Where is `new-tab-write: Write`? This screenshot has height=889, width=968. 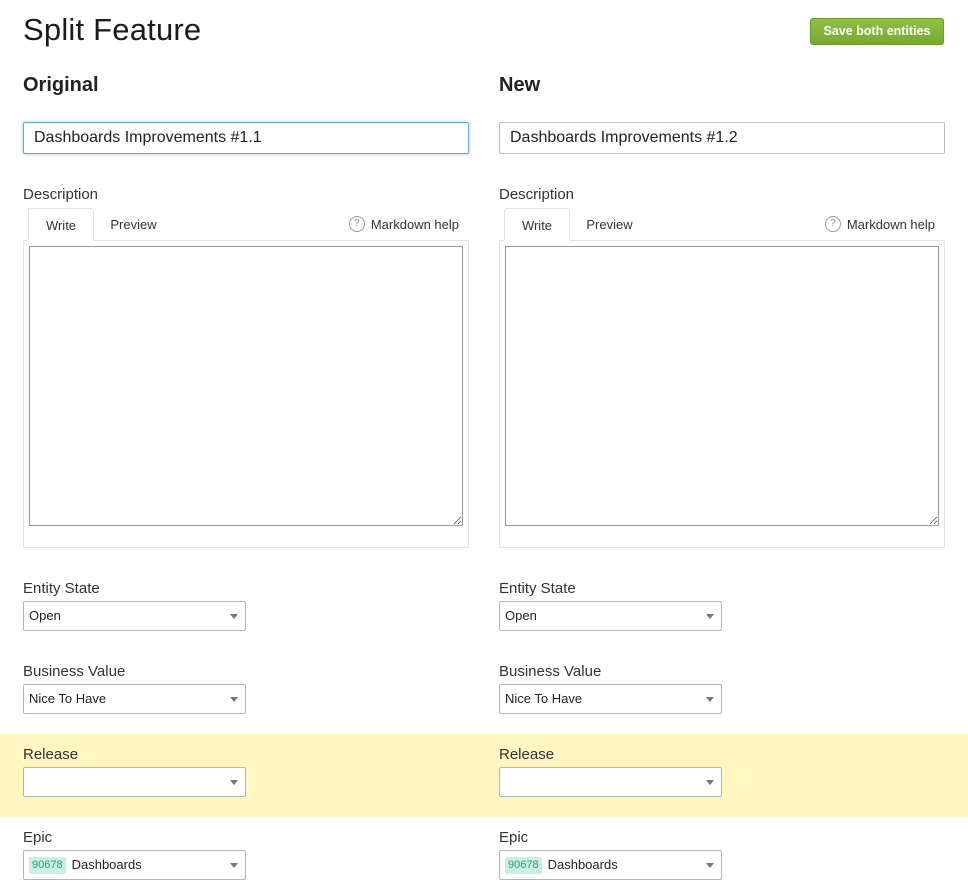
new-tab-write: Write is located at coordinates (537, 224).